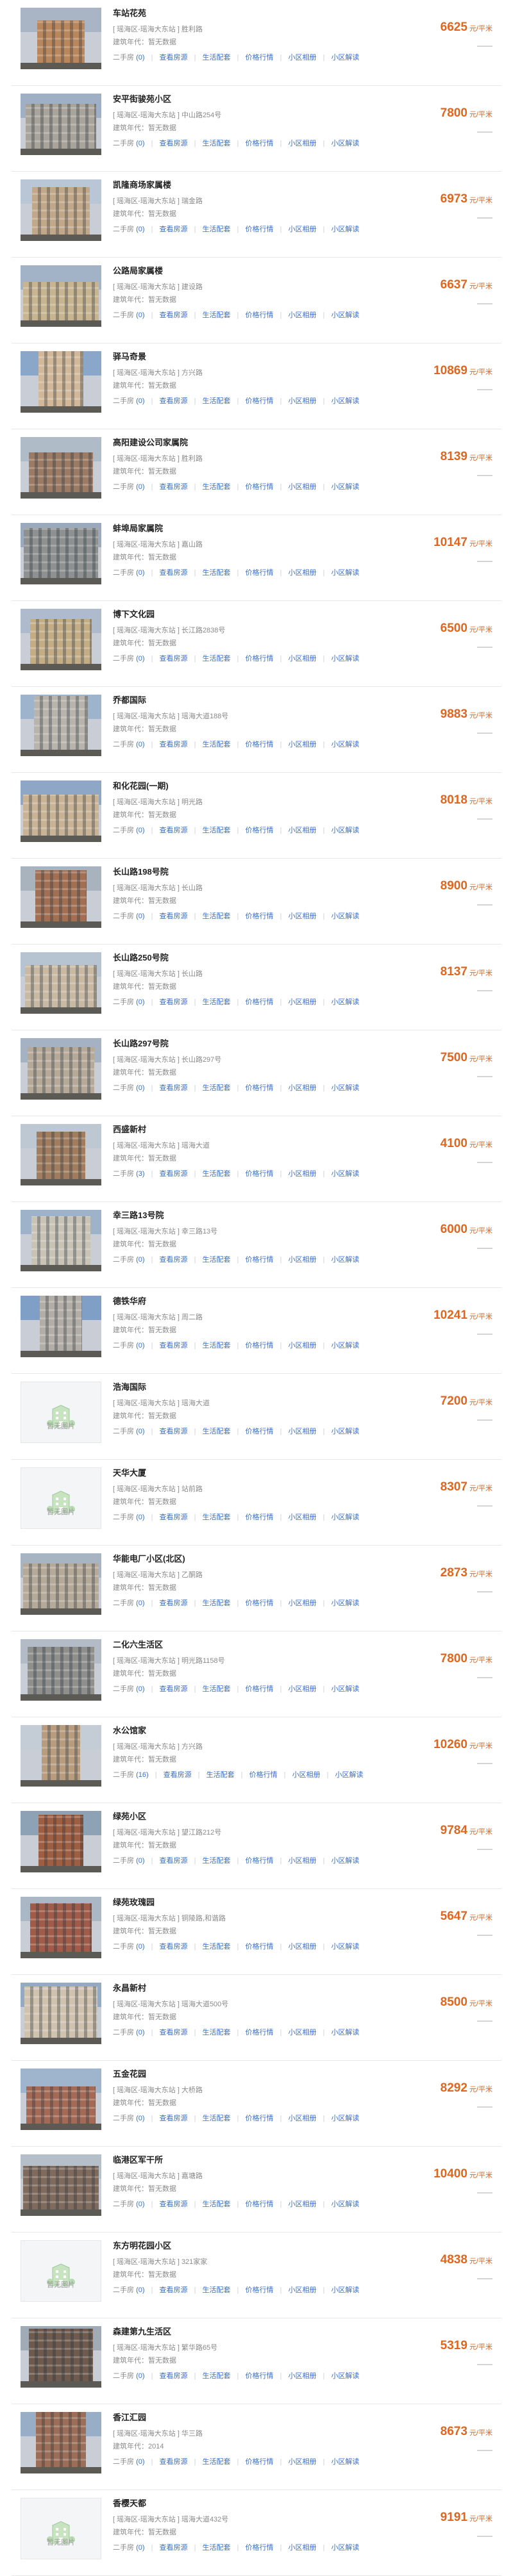 This screenshot has height=2576, width=513. Describe the element at coordinates (249, 1129) in the screenshot. I see `estate-name: 西盛新村` at that location.